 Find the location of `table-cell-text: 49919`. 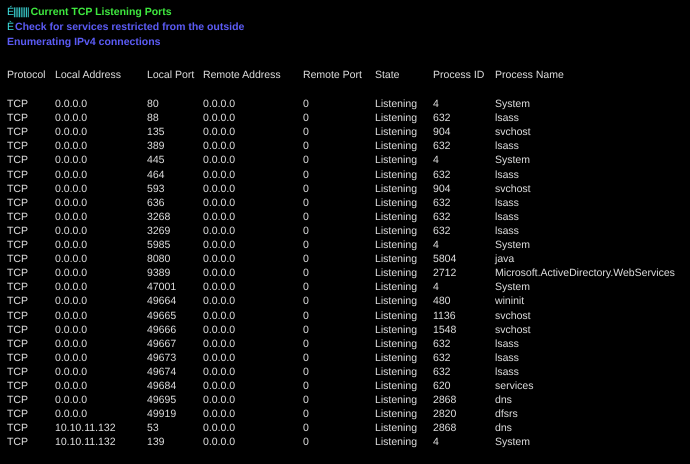

table-cell-text: 49919 is located at coordinates (162, 414).